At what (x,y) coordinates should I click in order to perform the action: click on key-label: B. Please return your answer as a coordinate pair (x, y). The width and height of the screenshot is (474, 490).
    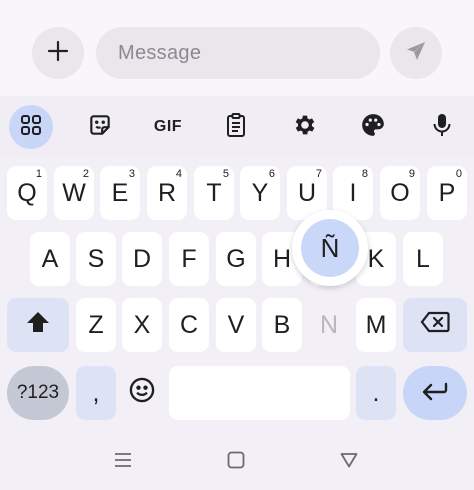
    Looking at the image, I should click on (282, 324).